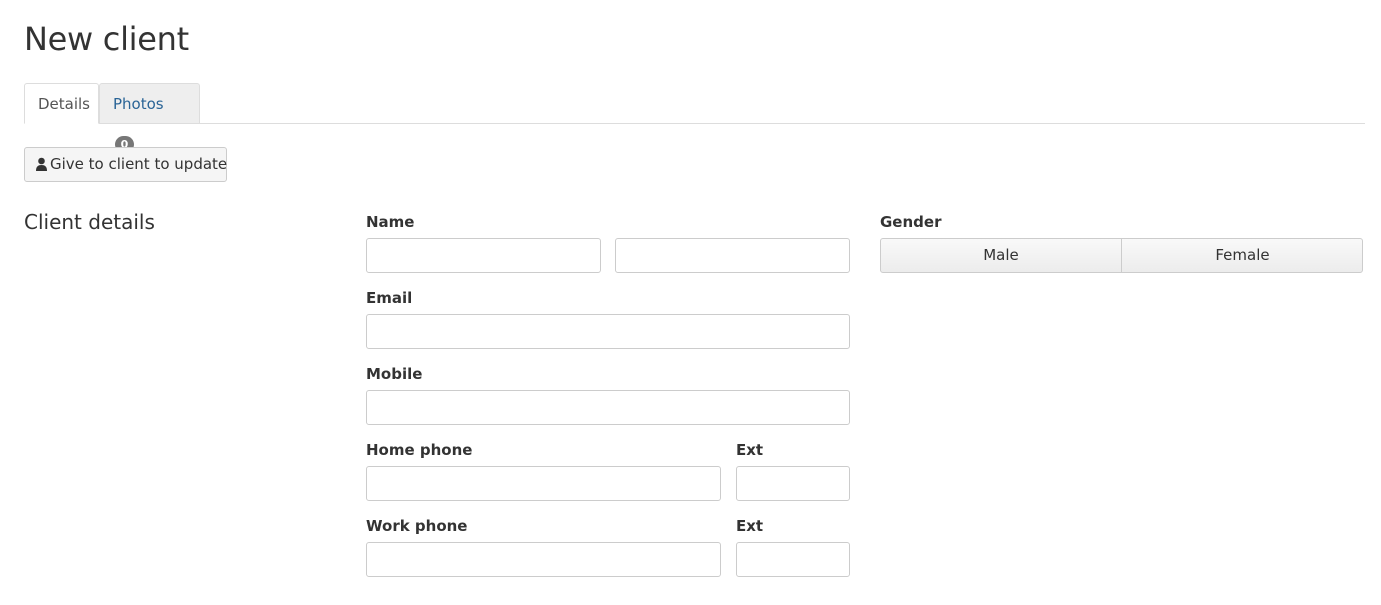 The image size is (1381, 605). I want to click on home-ext-label: Ext, so click(750, 450).